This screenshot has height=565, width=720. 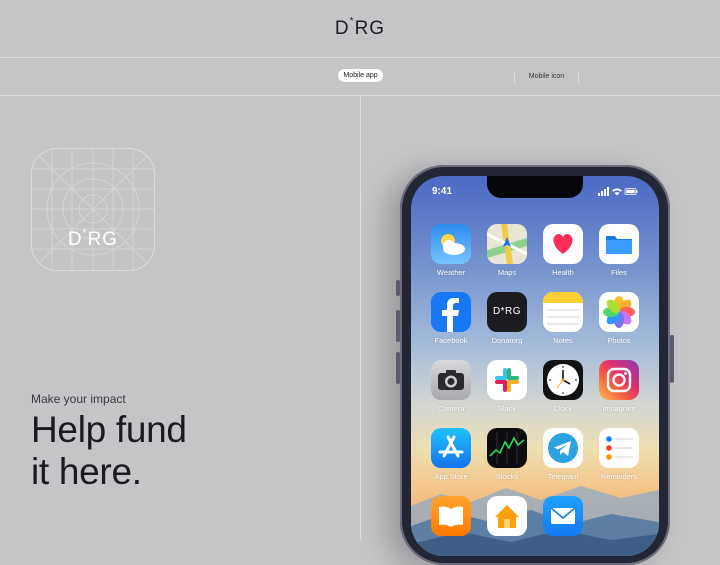 What do you see at coordinates (507, 340) in the screenshot?
I see `app-label: Donatorg` at bounding box center [507, 340].